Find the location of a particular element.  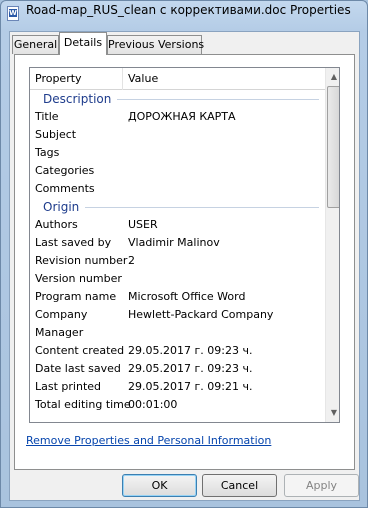

property-row: Title ДОРОЖНАЯ КАРТА is located at coordinates (177, 117).